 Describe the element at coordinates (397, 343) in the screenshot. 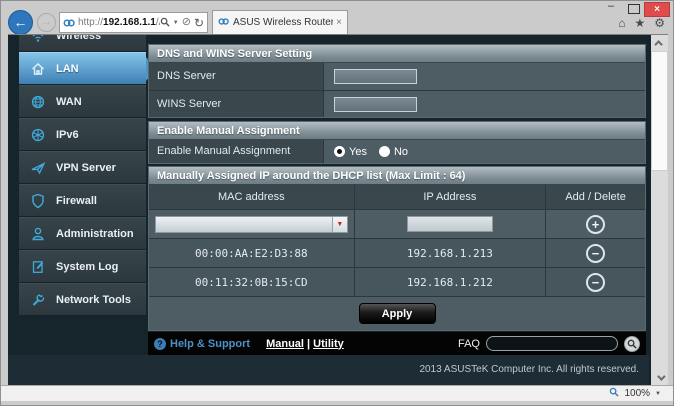

I see `help-footer-bar: ? Help & Support Manual | Utility FAQ` at that location.